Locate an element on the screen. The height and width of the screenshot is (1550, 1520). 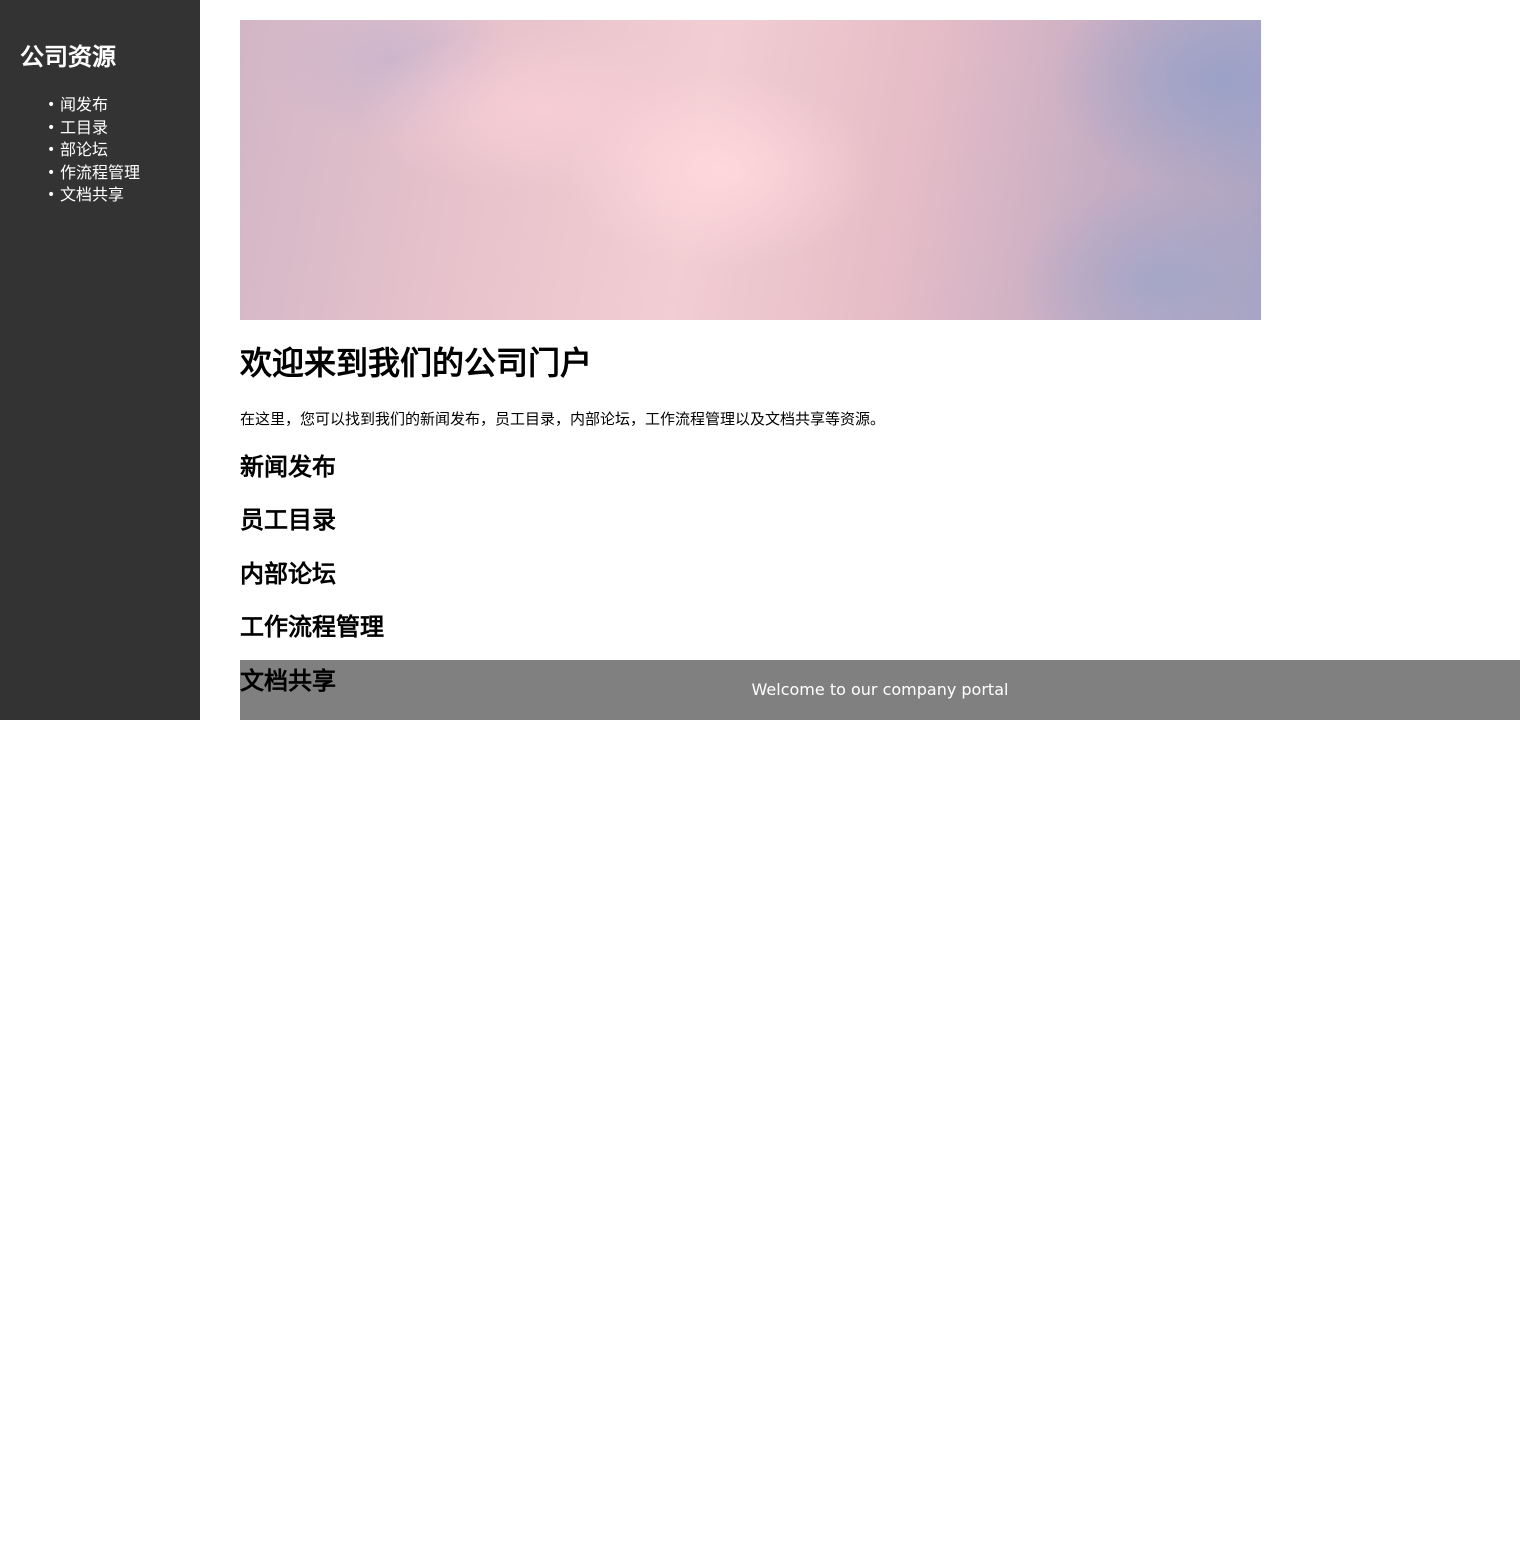
sidebar-link-news: 闻发布 is located at coordinates (84, 104).